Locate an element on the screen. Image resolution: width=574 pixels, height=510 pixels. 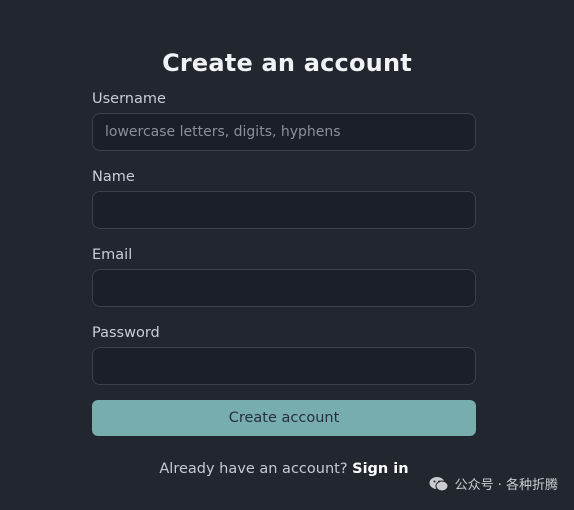
create-account-button: Create account is located at coordinates (284, 418).